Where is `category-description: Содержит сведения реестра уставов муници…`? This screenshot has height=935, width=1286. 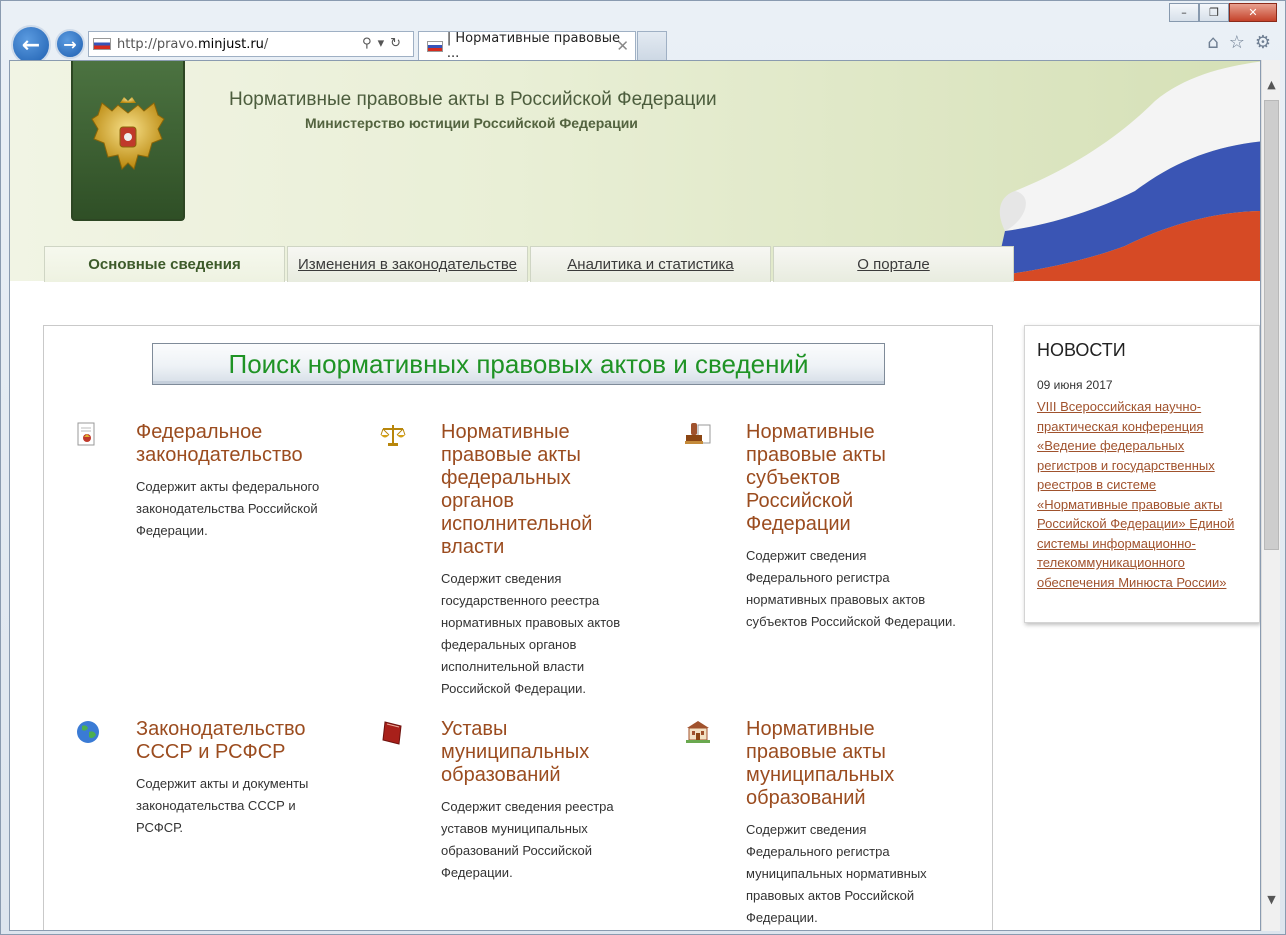
category-description: Содержит сведения реестра уставов муници… is located at coordinates (527, 839).